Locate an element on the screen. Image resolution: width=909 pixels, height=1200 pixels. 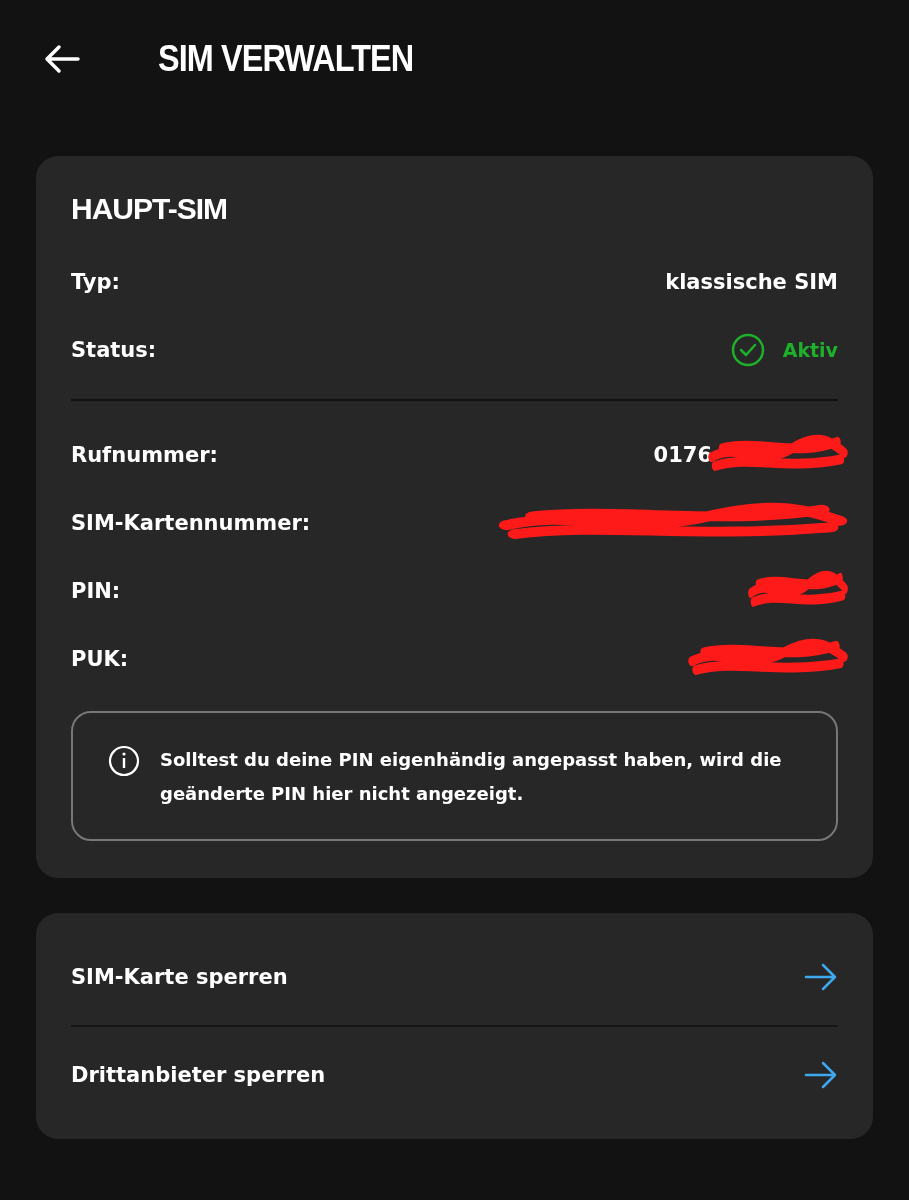
detail-label: PIN: is located at coordinates (96, 591).